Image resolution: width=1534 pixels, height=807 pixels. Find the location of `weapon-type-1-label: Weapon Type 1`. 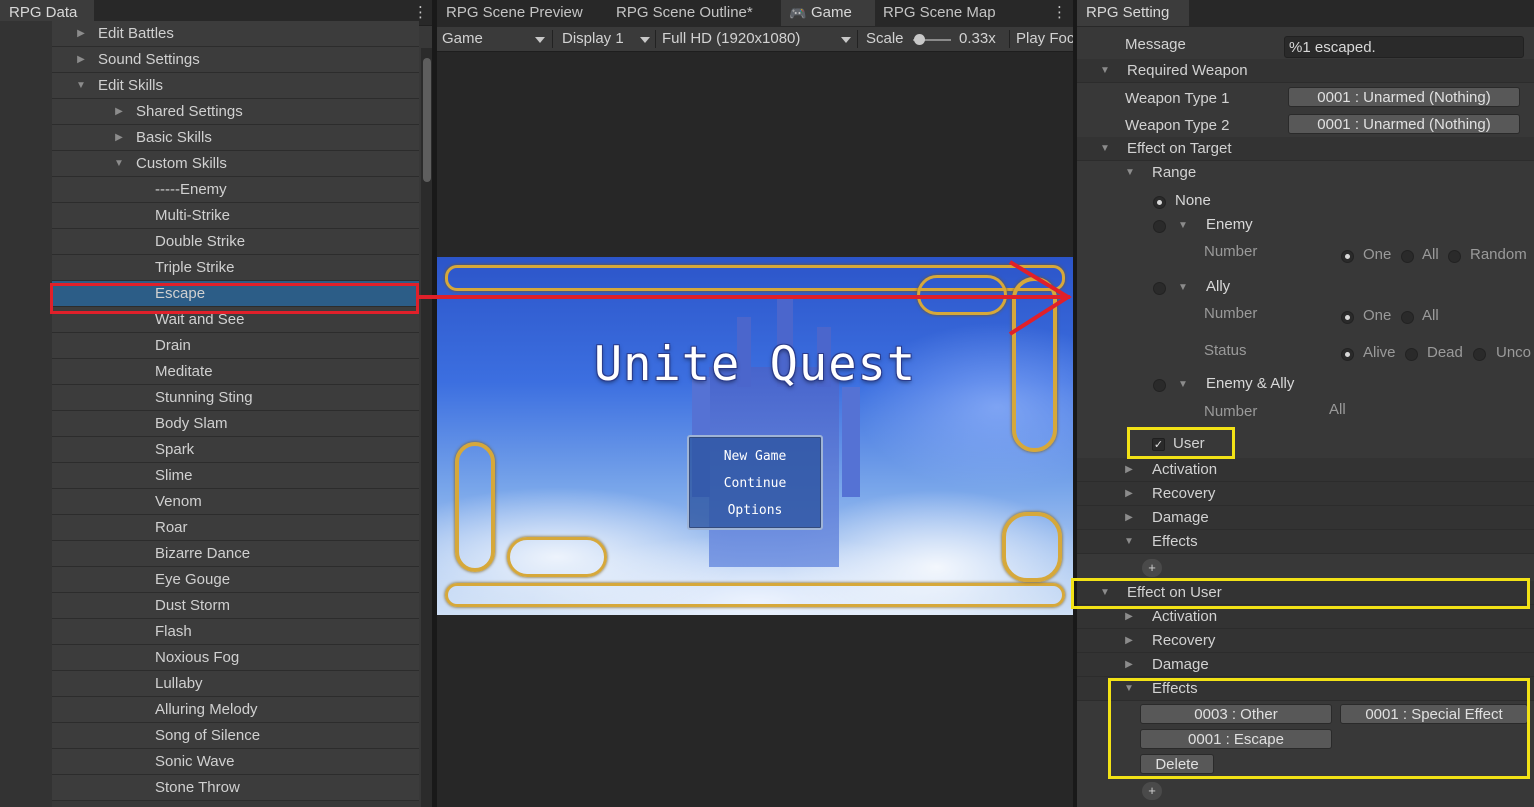

weapon-type-1-label: Weapon Type 1 is located at coordinates (1177, 98).